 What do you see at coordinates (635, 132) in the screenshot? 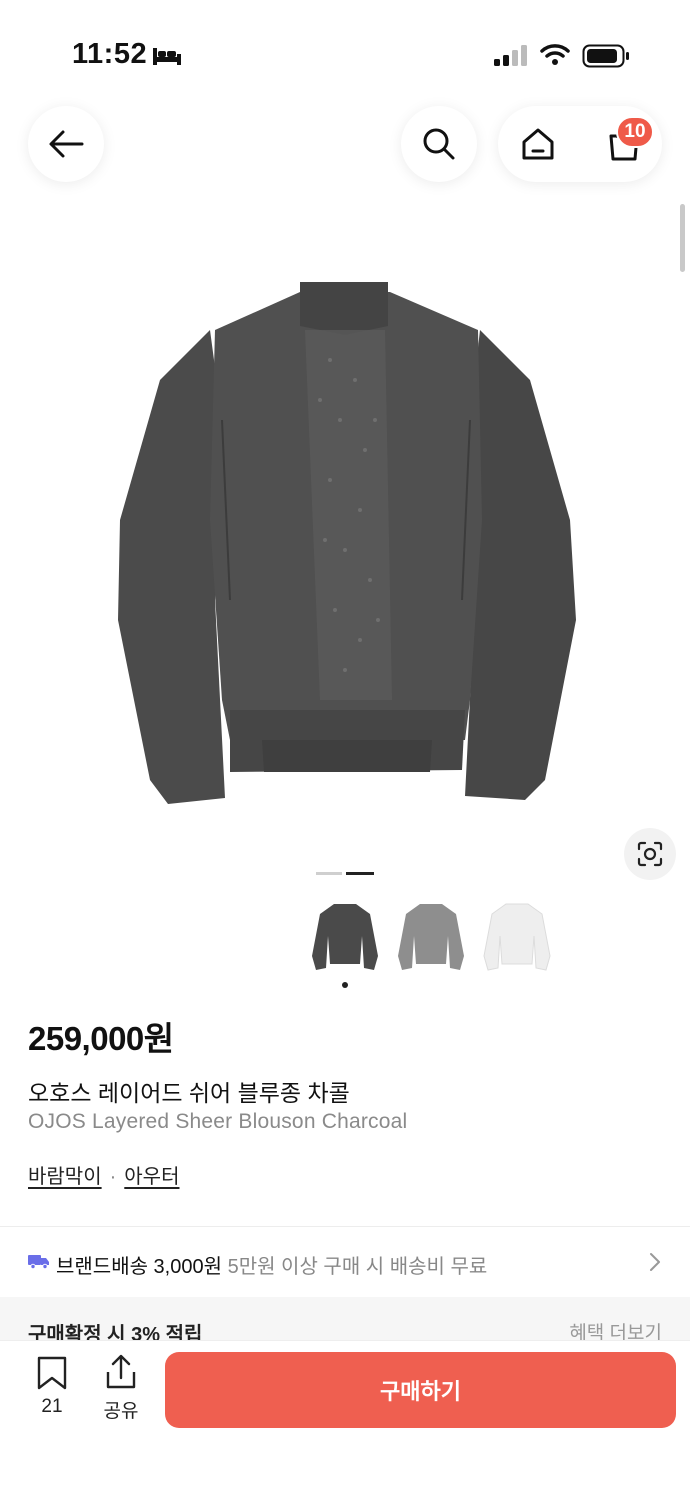
I see `cart-count-badge: 10` at bounding box center [635, 132].